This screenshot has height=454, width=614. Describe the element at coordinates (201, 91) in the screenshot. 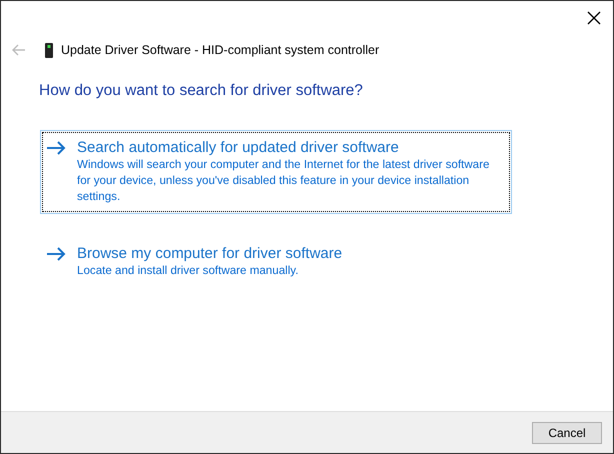

I see `page-heading: How do you want to search for driver software?` at that location.